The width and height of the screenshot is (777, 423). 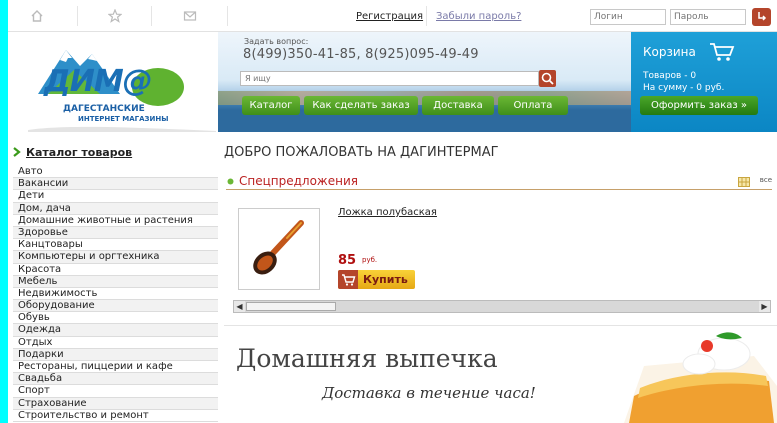 What do you see at coordinates (361, 152) in the screenshot?
I see `page-title: ДОБРО ПОЖАЛОВАТЬ НА ДАГИНТЕРМАГ` at bounding box center [361, 152].